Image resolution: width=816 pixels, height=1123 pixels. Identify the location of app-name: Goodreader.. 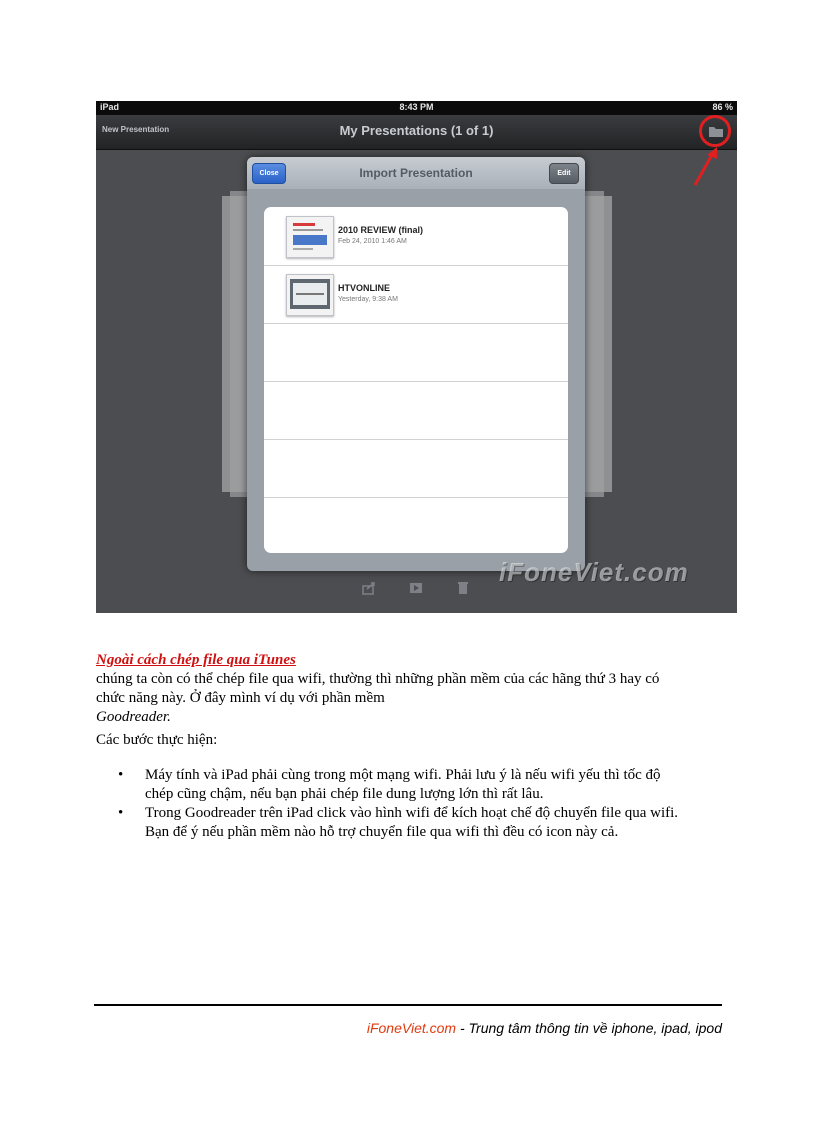
(133, 717).